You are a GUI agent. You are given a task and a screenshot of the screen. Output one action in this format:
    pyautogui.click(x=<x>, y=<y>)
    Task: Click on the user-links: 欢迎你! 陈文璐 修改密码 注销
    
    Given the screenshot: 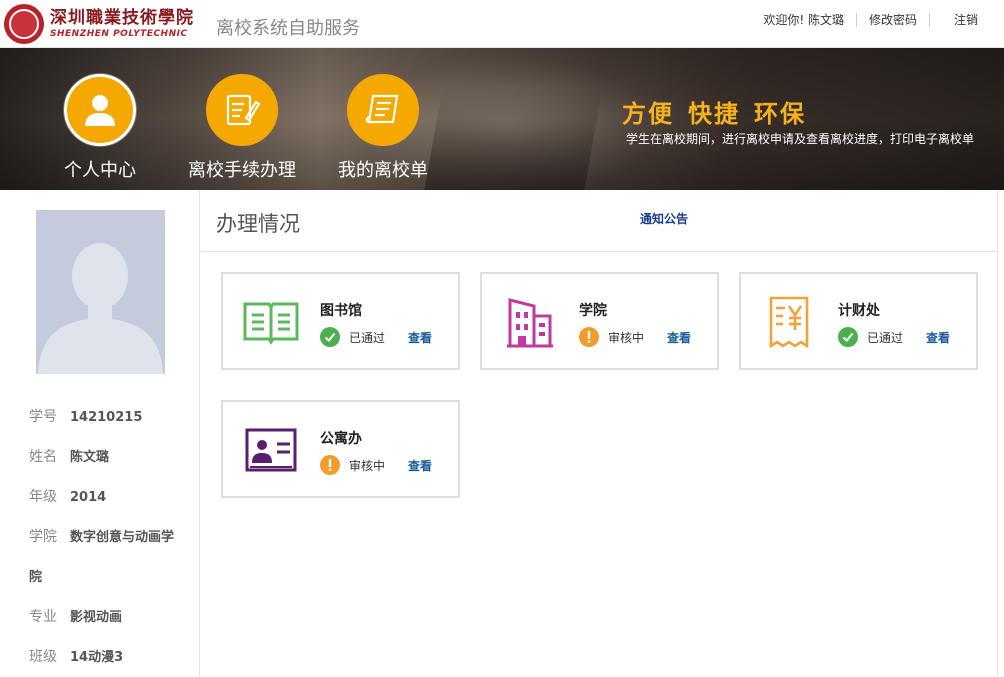 What is the action you would take?
    pyautogui.click(x=870, y=19)
    